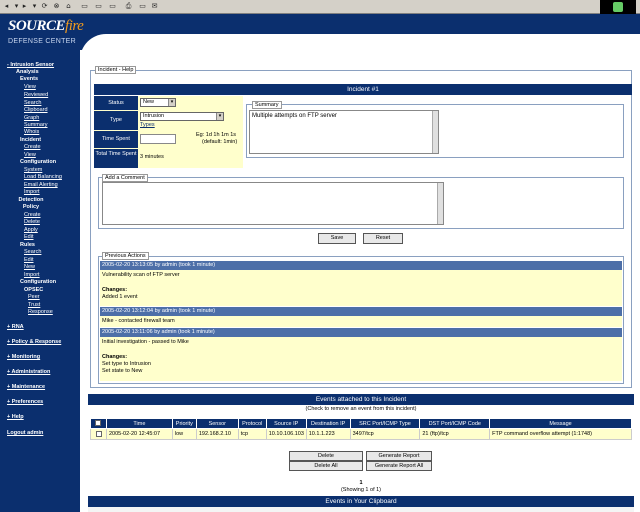  Describe the element at coordinates (68, 6) in the screenshot. I see `home-icon: ⌂` at that location.